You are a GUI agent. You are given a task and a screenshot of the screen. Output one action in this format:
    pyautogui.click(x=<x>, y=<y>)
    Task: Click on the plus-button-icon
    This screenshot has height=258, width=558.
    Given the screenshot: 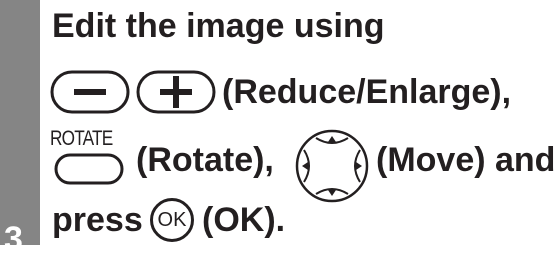 What is the action you would take?
    pyautogui.click(x=176, y=92)
    